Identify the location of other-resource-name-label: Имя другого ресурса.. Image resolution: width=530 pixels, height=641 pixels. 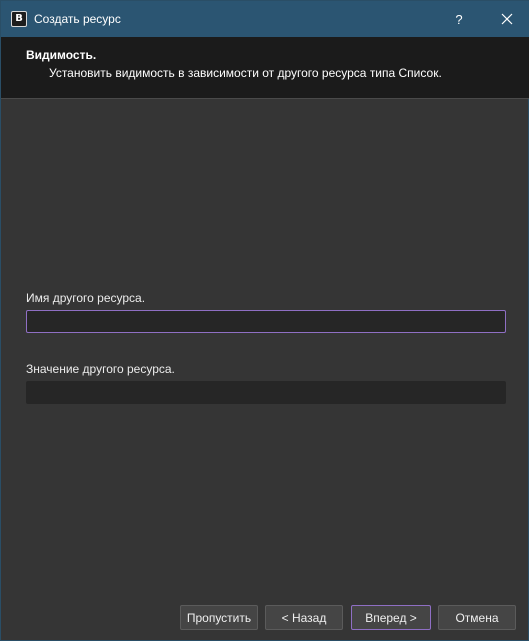
(86, 298).